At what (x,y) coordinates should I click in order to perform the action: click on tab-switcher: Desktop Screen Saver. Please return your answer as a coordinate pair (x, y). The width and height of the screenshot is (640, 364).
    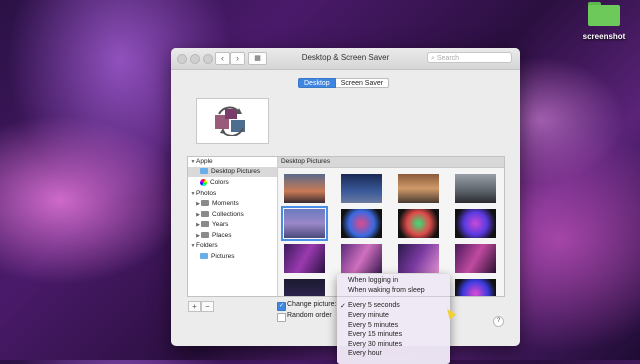
    Looking at the image, I should click on (344, 83).